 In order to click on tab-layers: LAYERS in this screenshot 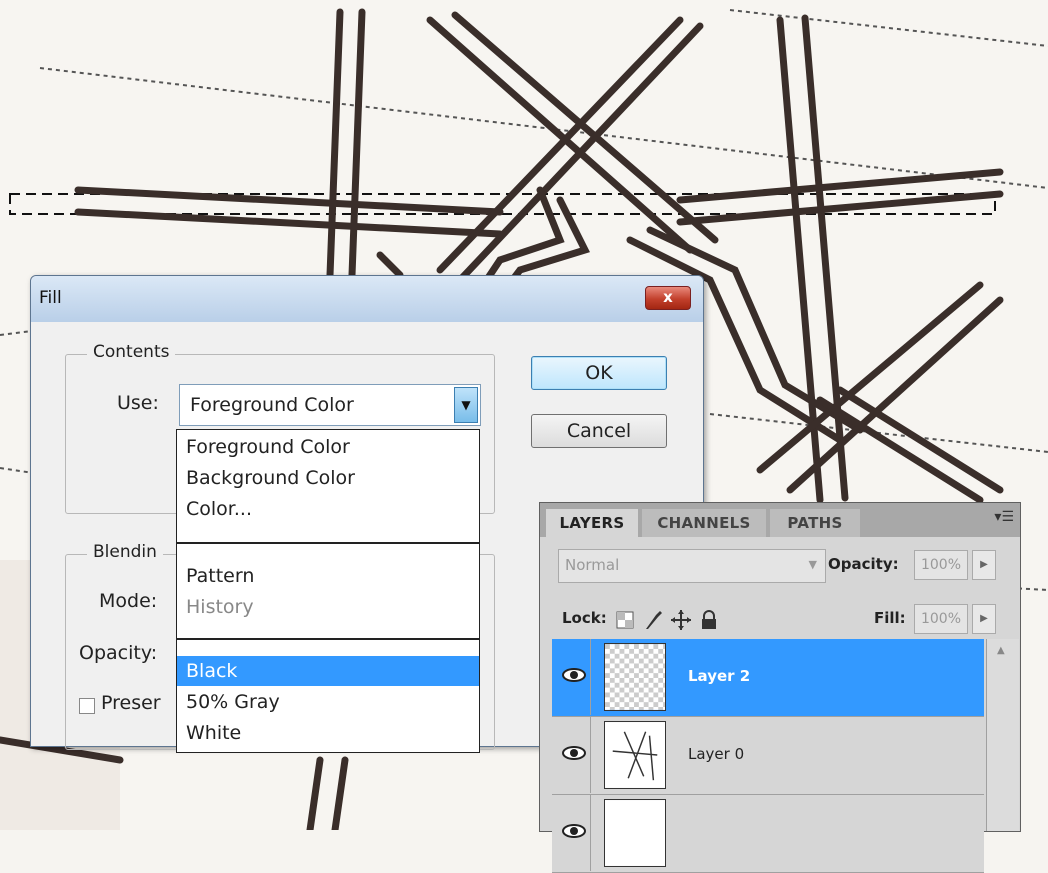, I will do `click(592, 523)`.